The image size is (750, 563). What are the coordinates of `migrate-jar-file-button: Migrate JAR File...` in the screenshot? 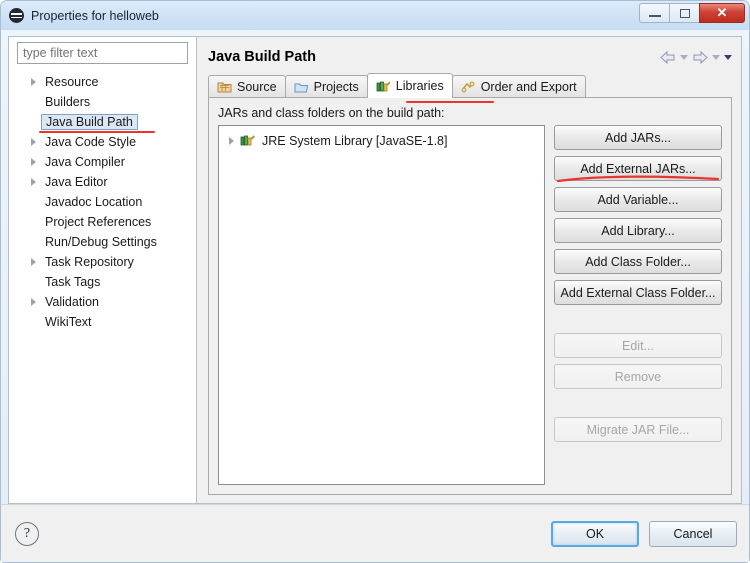 It's located at (638, 429).